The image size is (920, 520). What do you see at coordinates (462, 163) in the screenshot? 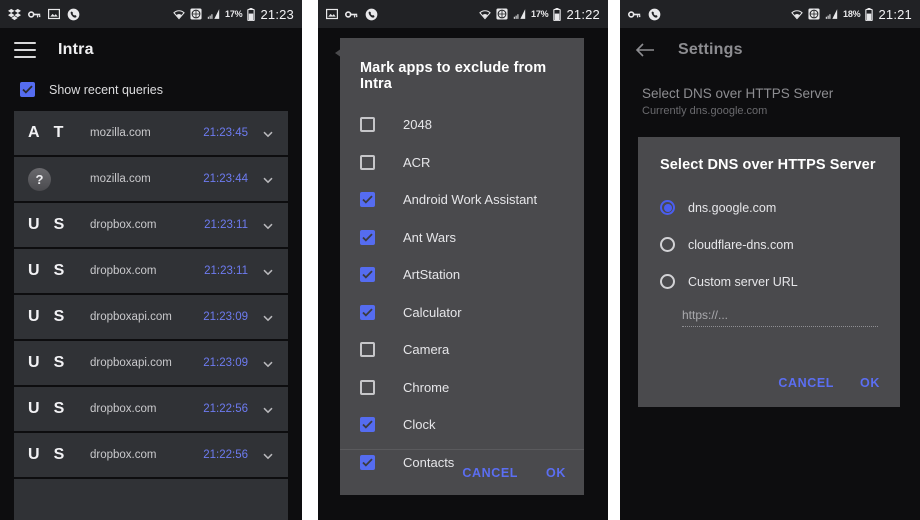
I see `list-item: ACR` at bounding box center [462, 163].